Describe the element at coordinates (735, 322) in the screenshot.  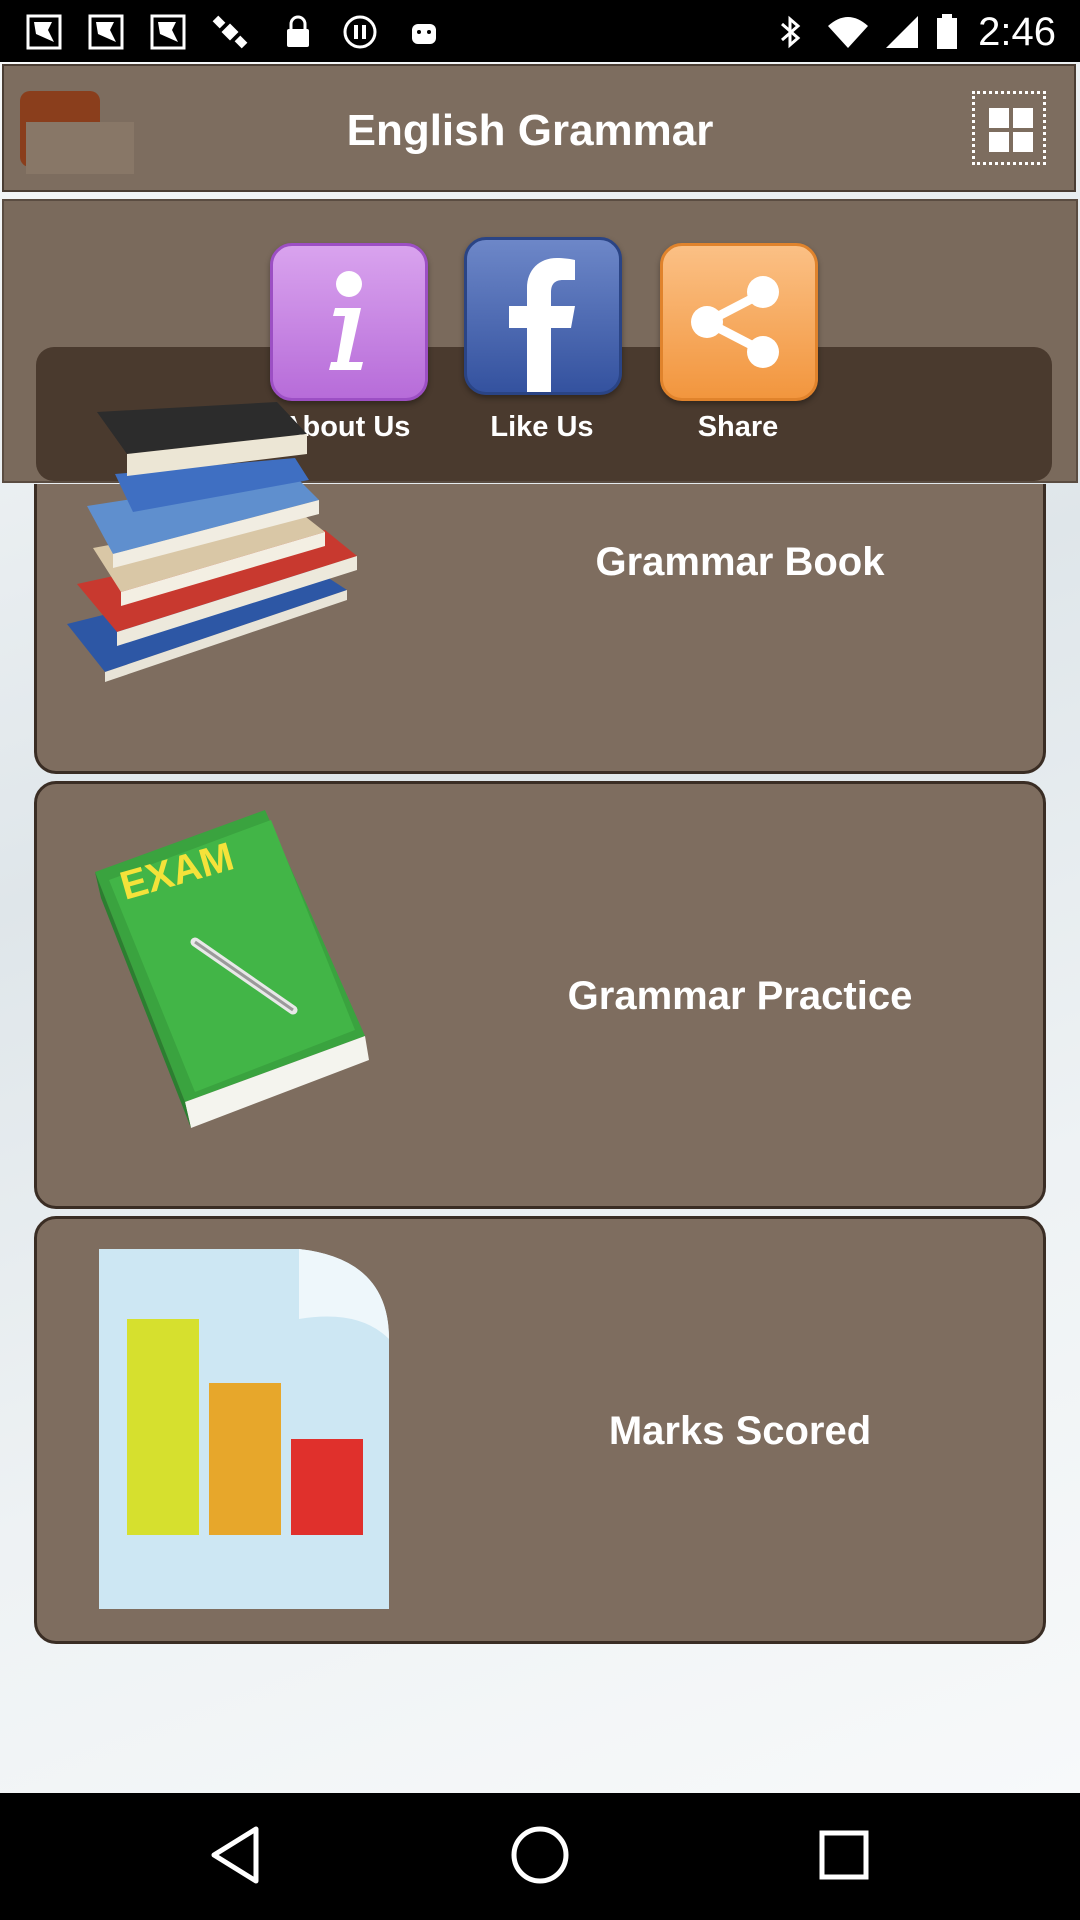
I see `share-icon` at that location.